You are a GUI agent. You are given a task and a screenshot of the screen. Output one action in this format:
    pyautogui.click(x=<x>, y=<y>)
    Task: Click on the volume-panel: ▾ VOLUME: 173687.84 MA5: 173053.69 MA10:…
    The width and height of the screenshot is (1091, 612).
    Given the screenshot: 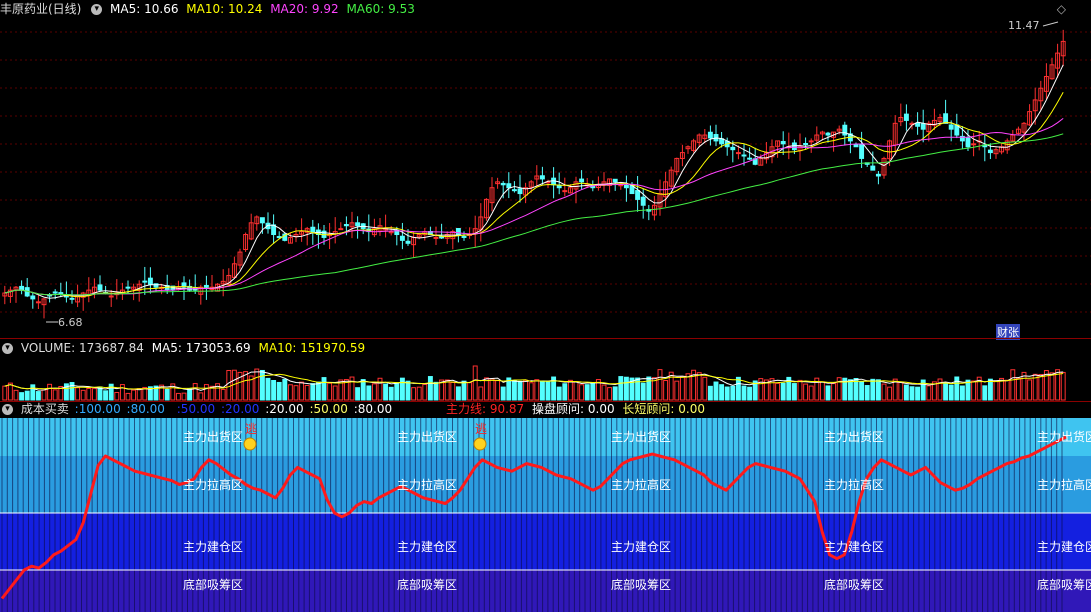 What is the action you would take?
    pyautogui.click(x=545, y=370)
    